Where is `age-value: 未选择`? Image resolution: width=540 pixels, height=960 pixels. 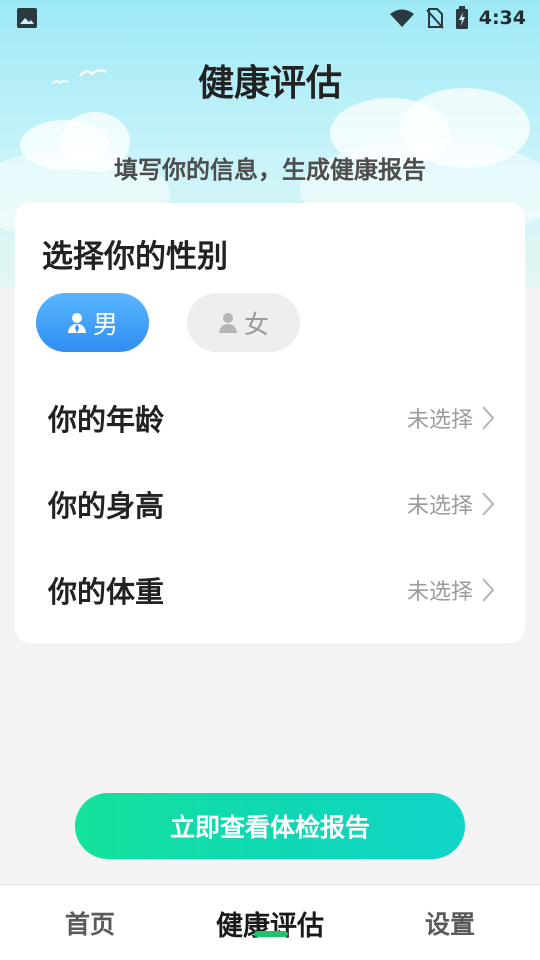
age-value: 未选择 is located at coordinates (439, 420).